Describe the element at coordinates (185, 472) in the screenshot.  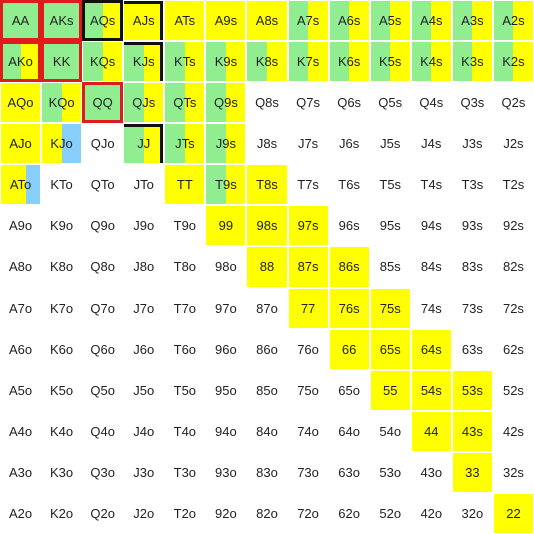
I see `hand-cell: T3o` at that location.